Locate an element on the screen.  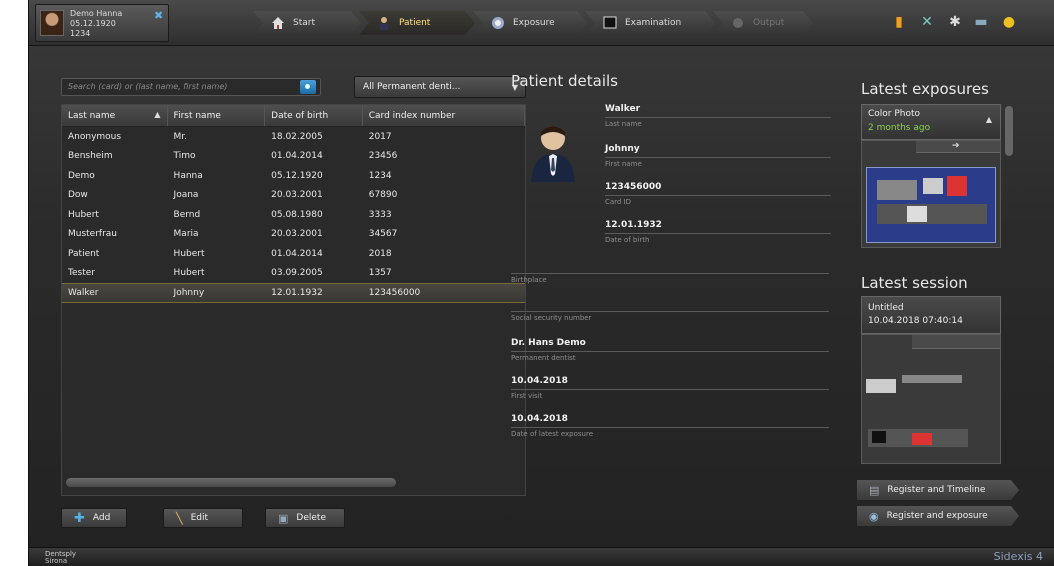
table-cell: 67890 is located at coordinates (383, 195).